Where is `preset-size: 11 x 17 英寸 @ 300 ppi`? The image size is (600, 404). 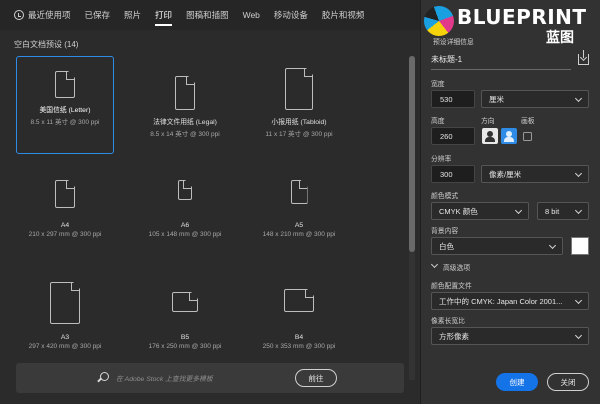 preset-size: 11 x 17 英寸 @ 300 ppi is located at coordinates (299, 134).